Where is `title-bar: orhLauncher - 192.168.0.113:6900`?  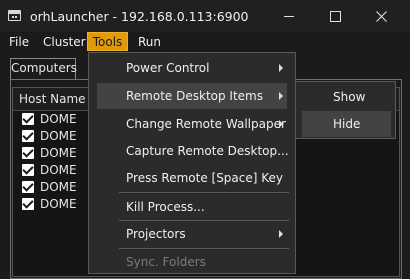
title-bar: orhLauncher - 192.168.0.113:6900 is located at coordinates (205, 16).